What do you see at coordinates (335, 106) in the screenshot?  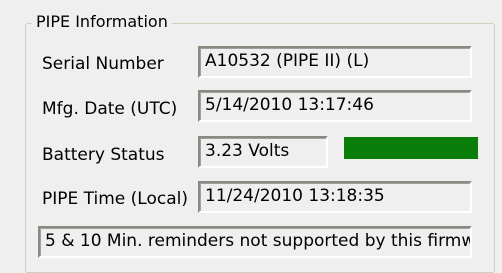 I see `mfg-date-field: 5/14/2010 13:17:46` at bounding box center [335, 106].